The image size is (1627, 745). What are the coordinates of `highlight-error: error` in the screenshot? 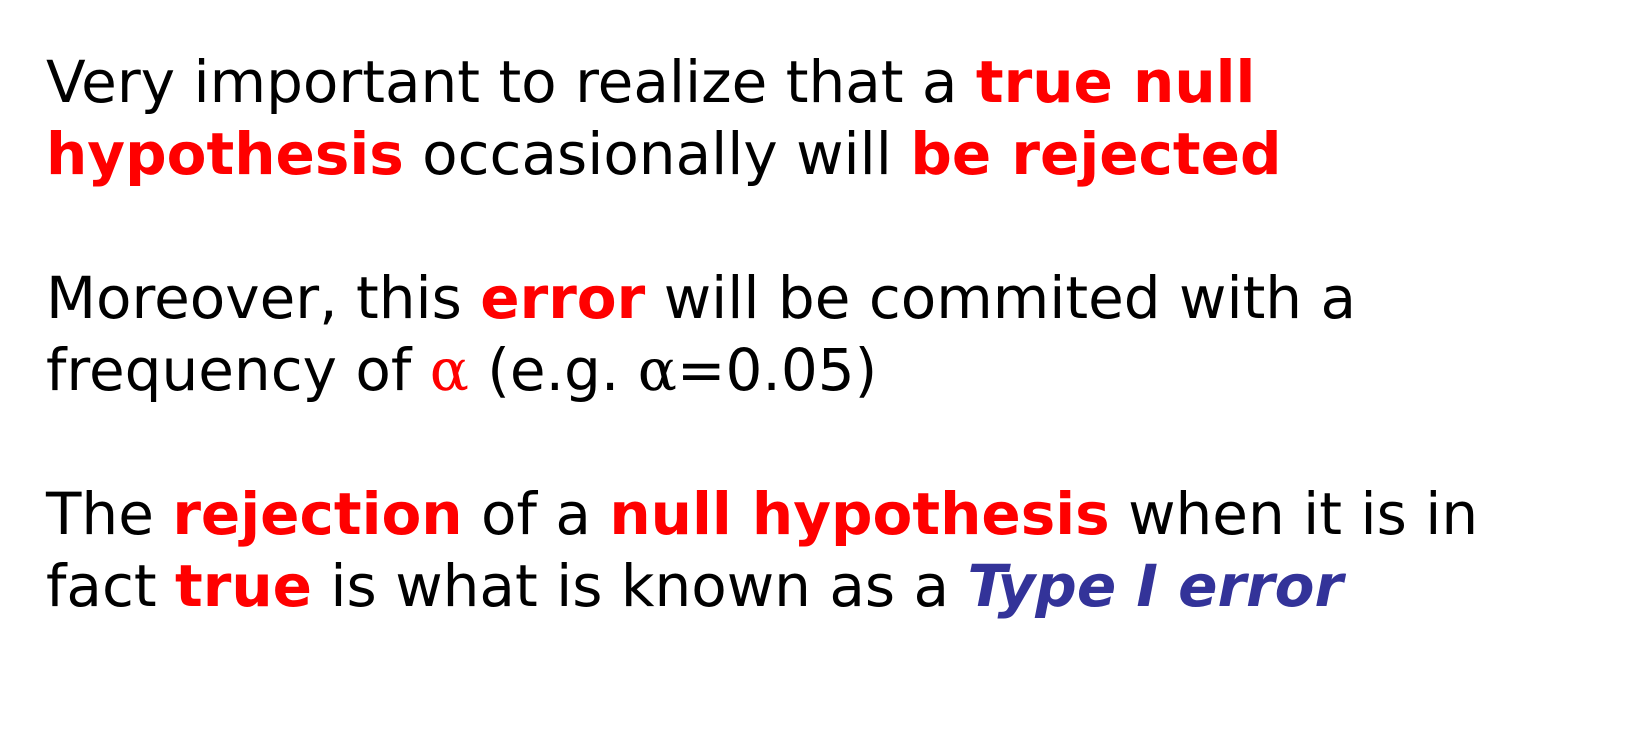 It's located at (563, 298).